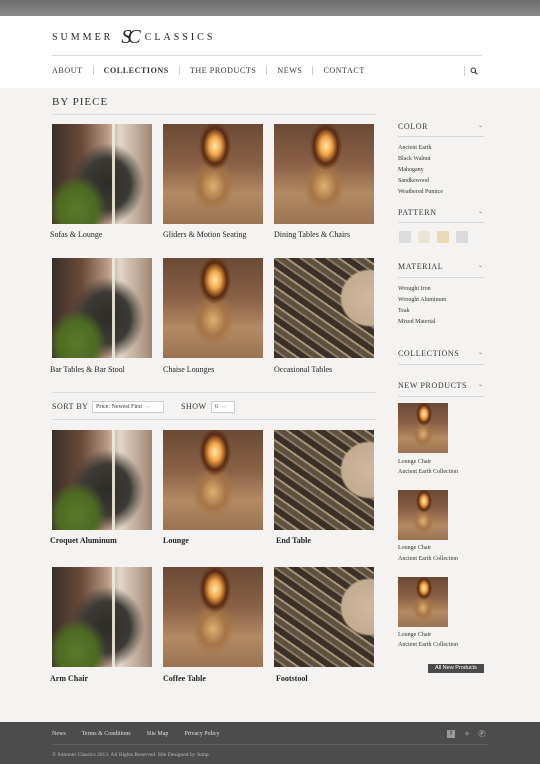 The image size is (540, 764). I want to click on filter-option-material: Wrought Iron, so click(414, 289).